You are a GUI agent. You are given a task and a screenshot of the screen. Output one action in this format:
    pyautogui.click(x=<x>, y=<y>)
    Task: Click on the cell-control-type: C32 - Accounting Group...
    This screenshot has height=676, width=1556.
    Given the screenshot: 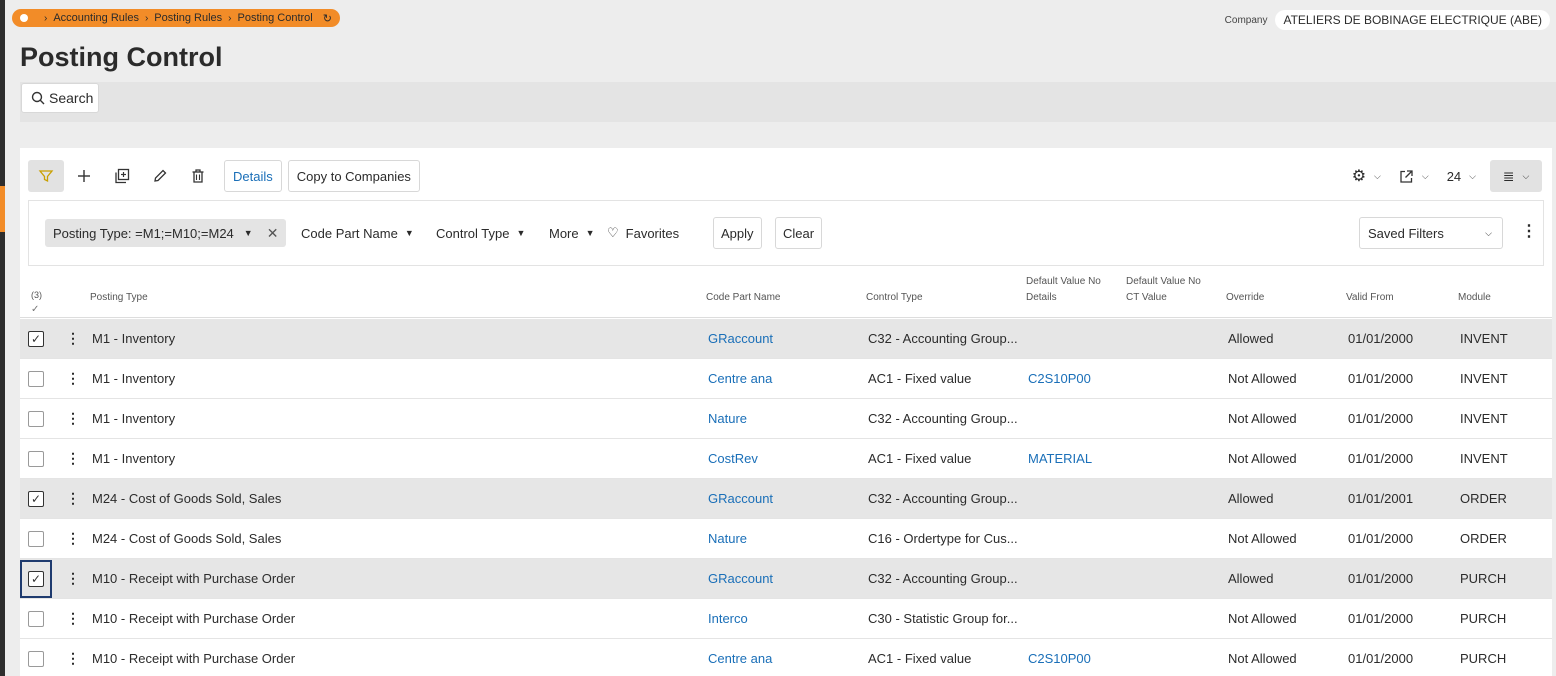 What is the action you would take?
    pyautogui.click(x=943, y=338)
    